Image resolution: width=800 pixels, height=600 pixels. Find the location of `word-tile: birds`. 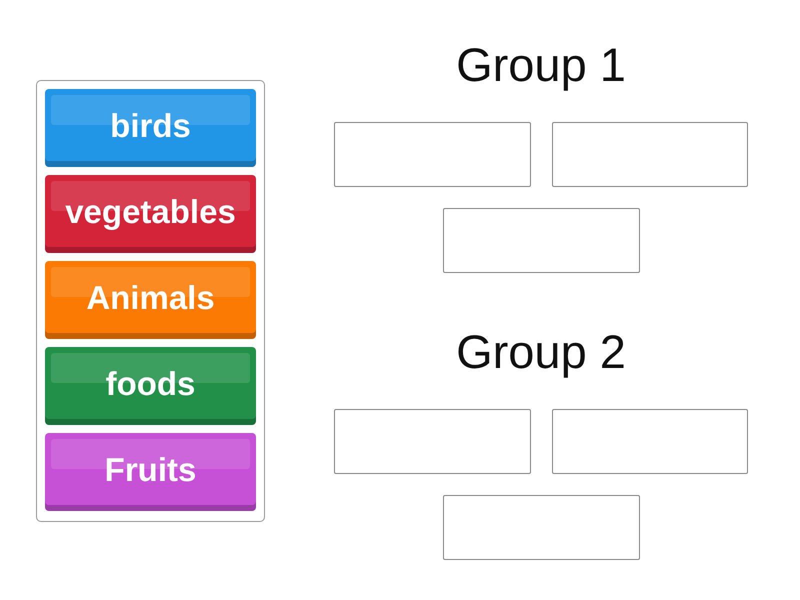

word-tile: birds is located at coordinates (150, 128).